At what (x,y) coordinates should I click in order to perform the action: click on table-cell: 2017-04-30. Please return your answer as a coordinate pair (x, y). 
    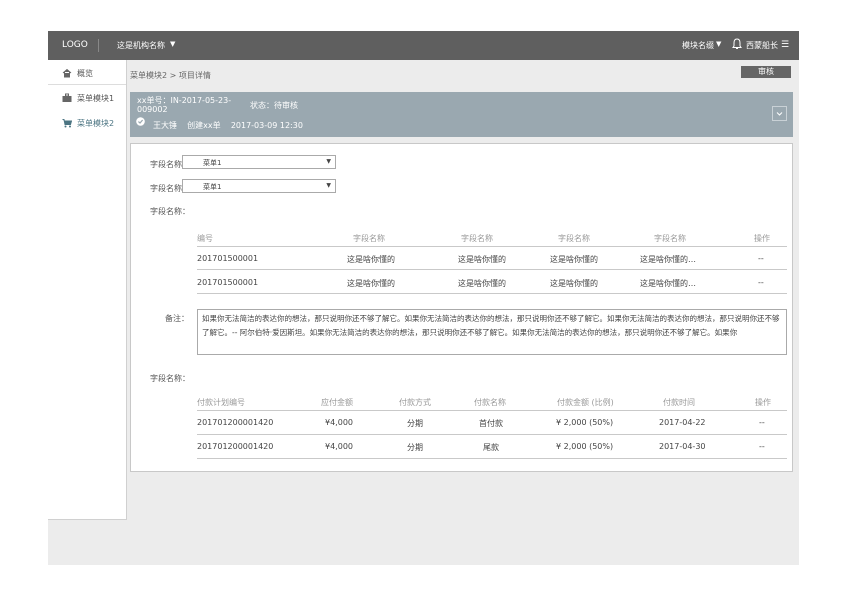
    Looking at the image, I should click on (682, 446).